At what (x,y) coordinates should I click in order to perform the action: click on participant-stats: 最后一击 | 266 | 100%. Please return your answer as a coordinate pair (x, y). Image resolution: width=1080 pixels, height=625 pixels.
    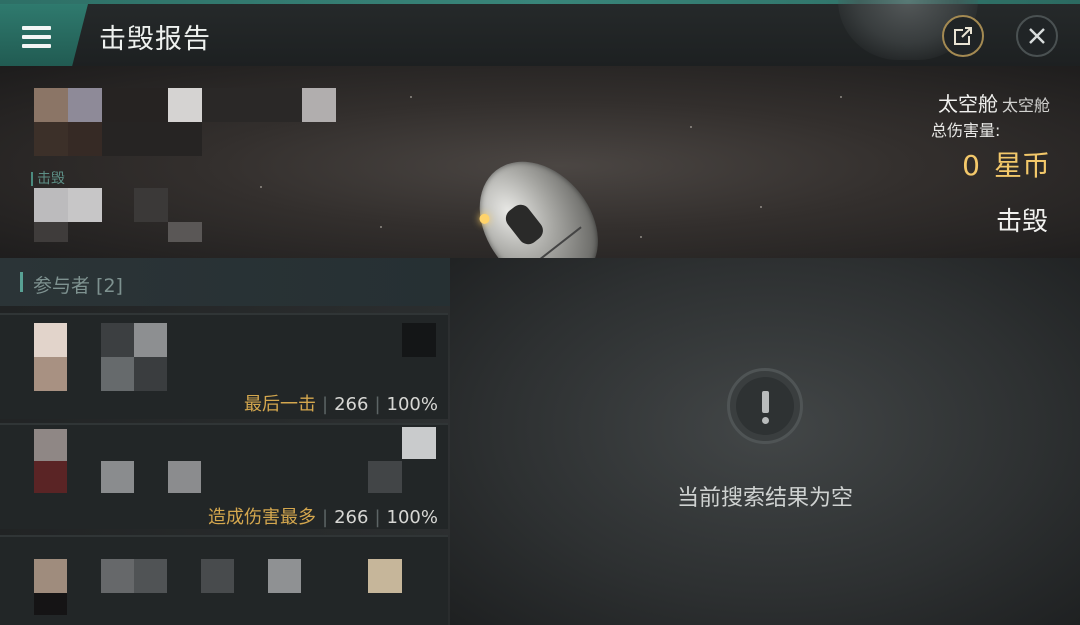
    Looking at the image, I should click on (341, 404).